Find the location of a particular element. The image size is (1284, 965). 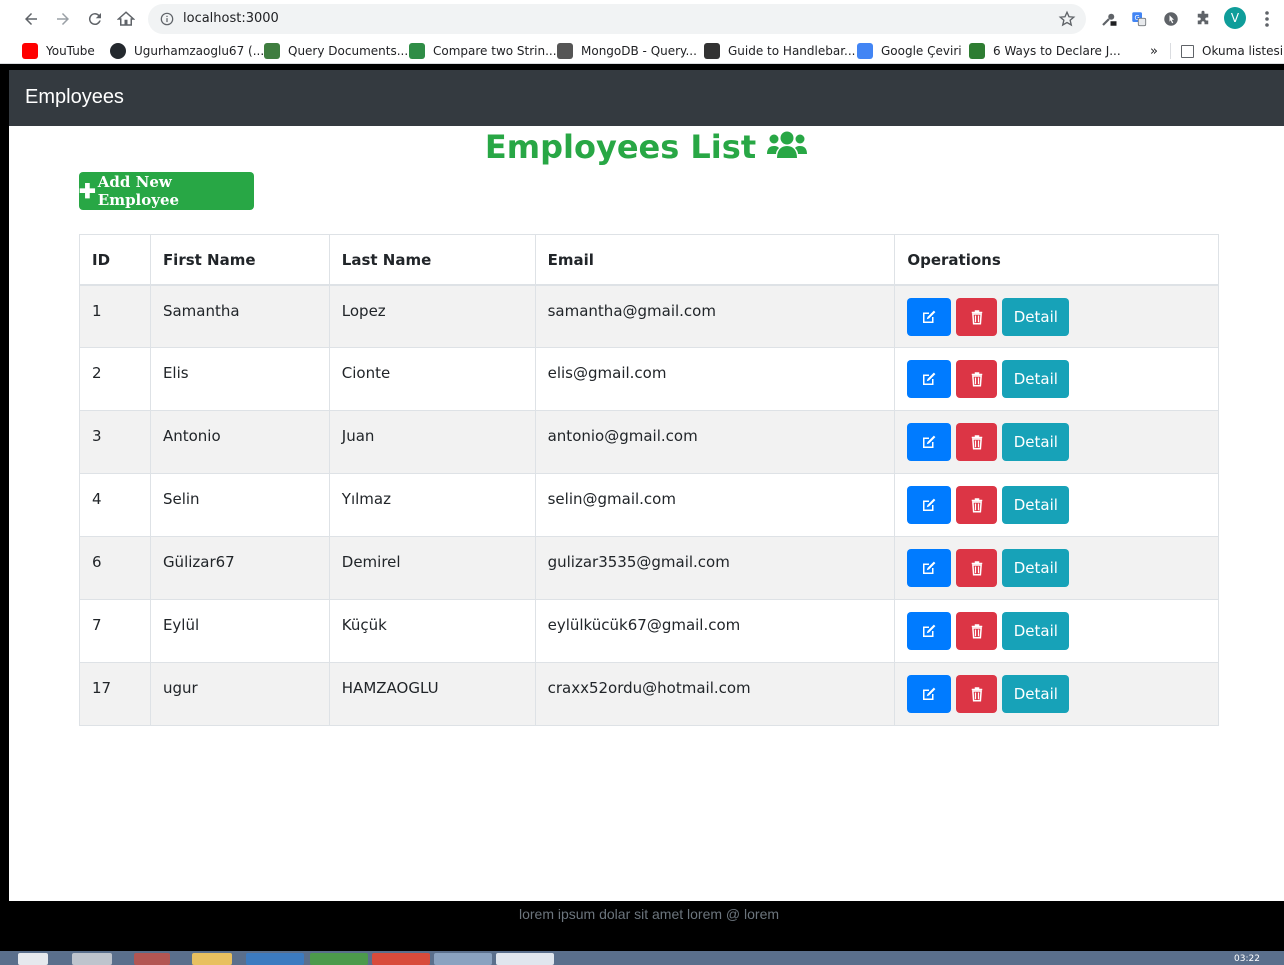

arrow-left-icon is located at coordinates (31, 19).